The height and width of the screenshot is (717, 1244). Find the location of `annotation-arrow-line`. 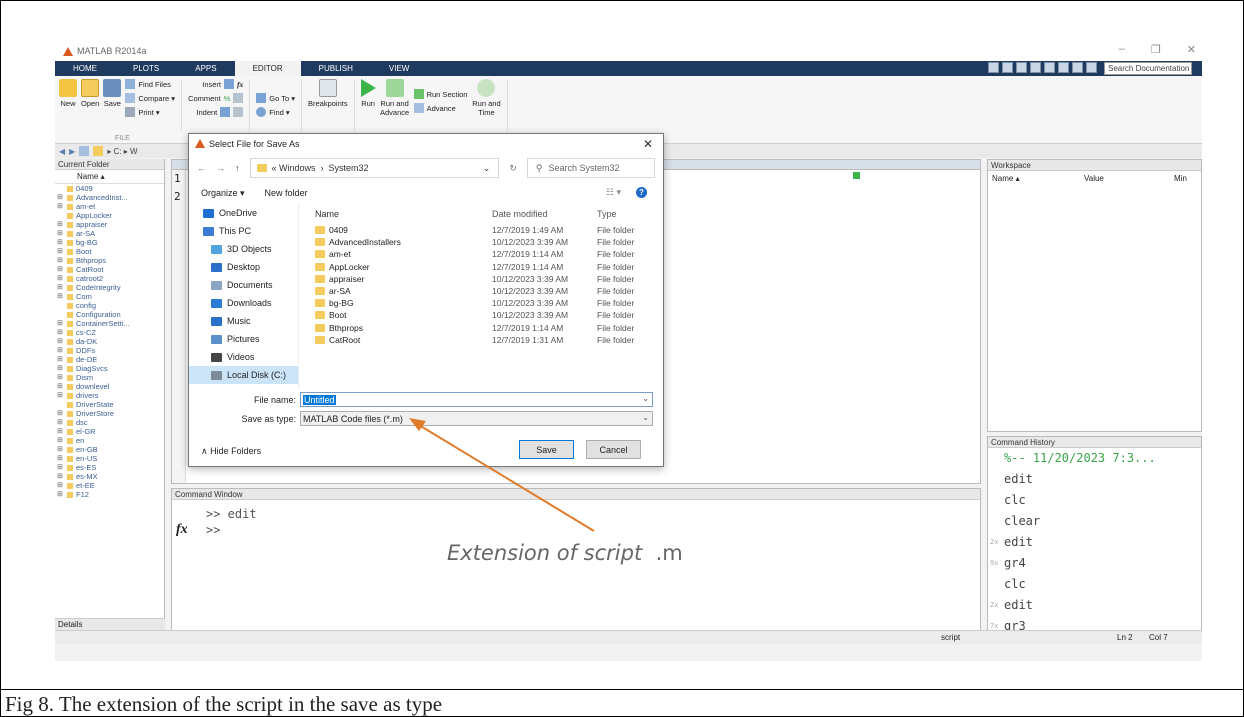

annotation-arrow-line is located at coordinates (506, 478).